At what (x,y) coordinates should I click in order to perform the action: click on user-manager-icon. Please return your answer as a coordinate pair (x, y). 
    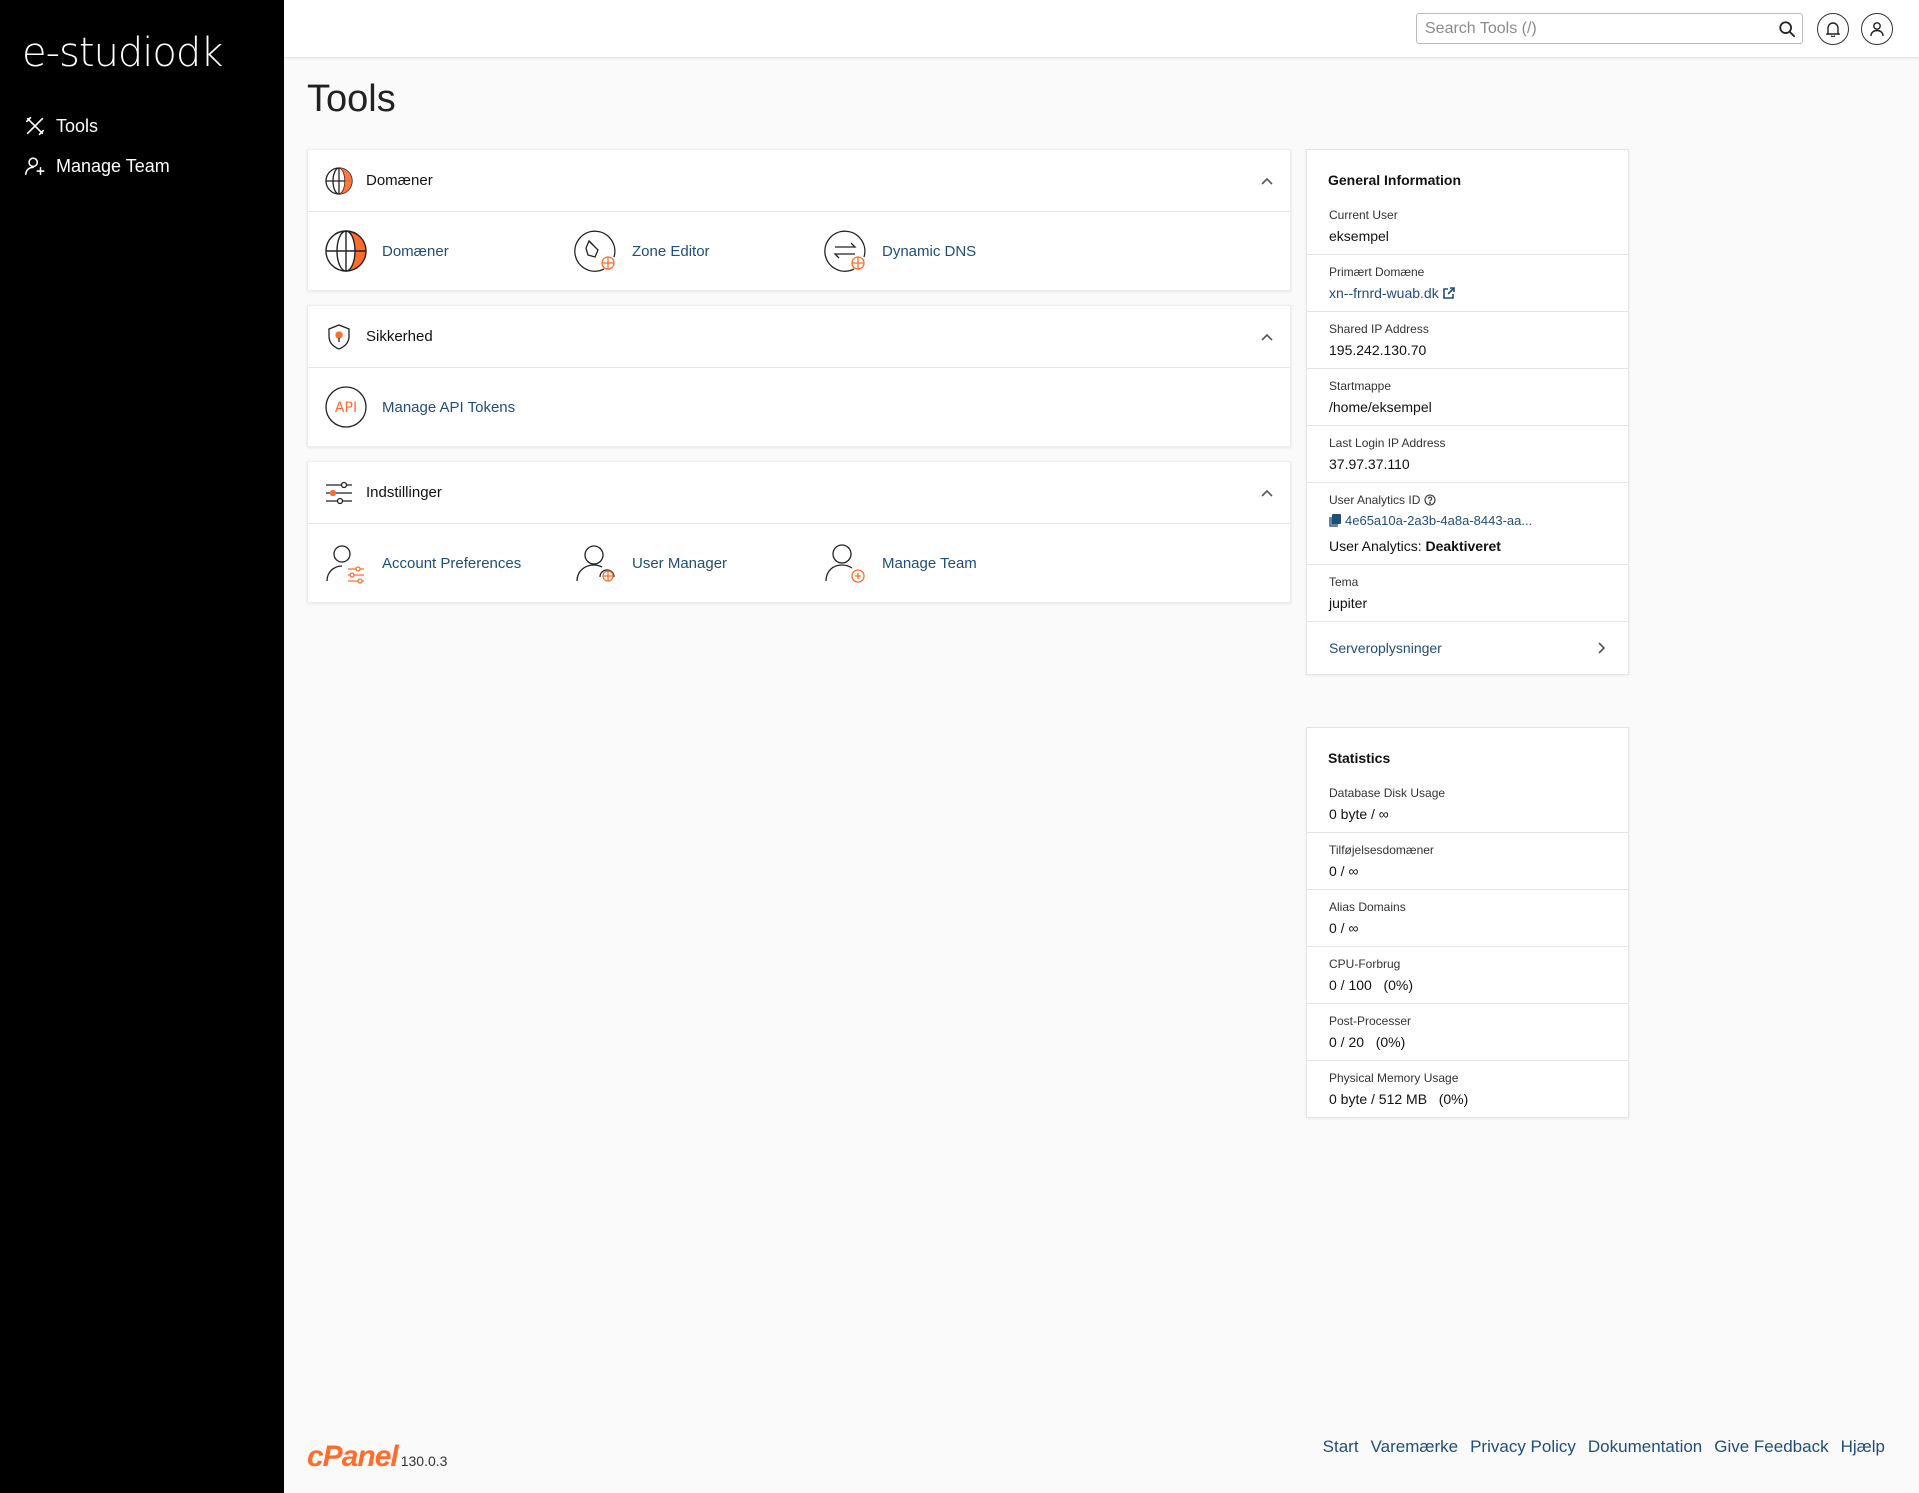
    Looking at the image, I should click on (595, 563).